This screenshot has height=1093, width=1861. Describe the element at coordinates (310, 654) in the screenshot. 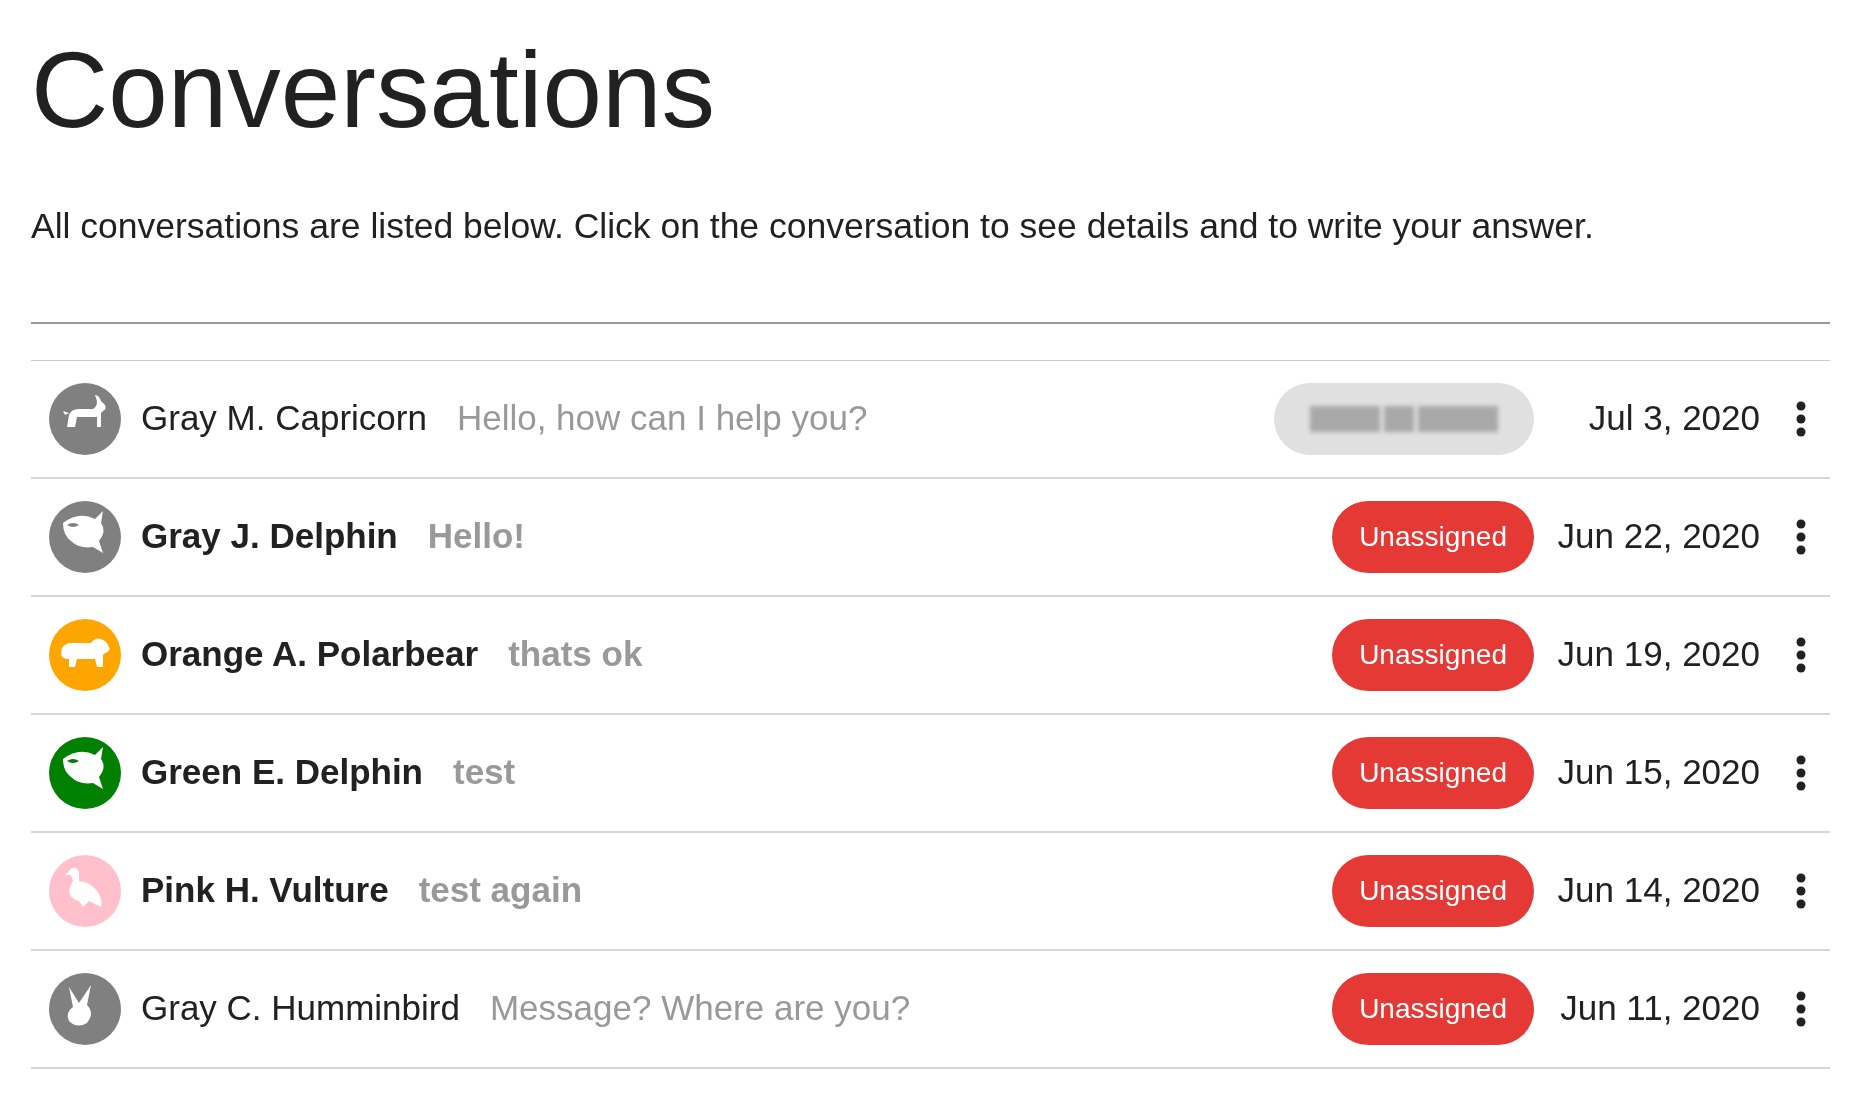

I see `contact-name: Orange A. Polarbear` at that location.